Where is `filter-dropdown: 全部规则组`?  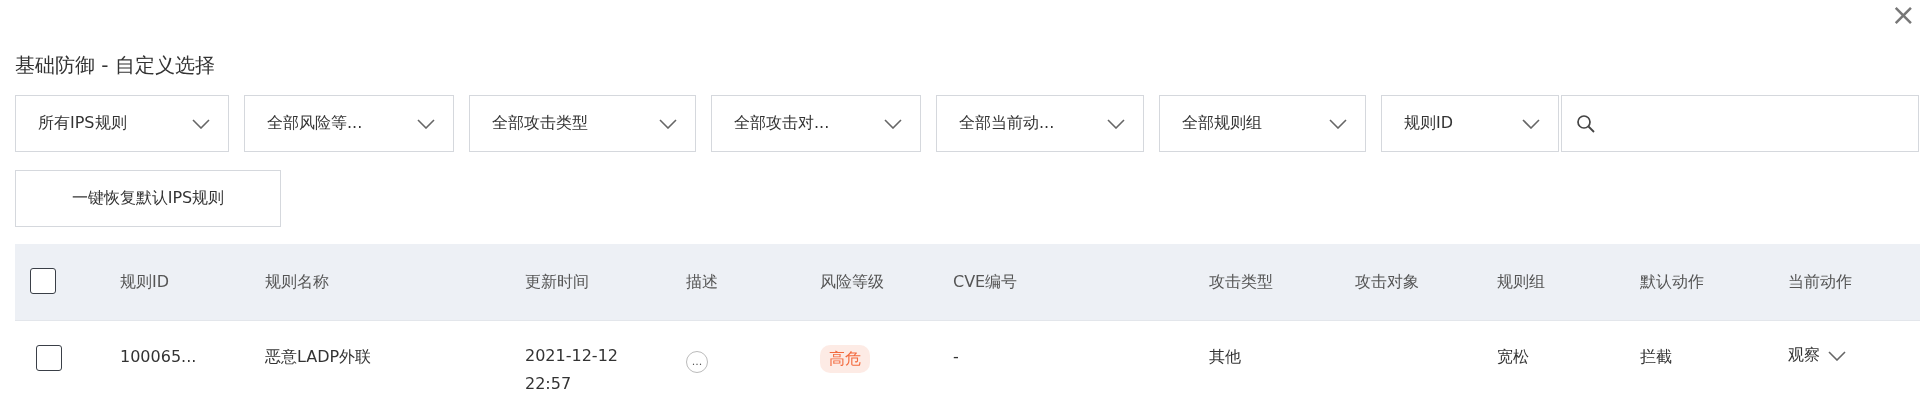 filter-dropdown: 全部规则组 is located at coordinates (1262, 123).